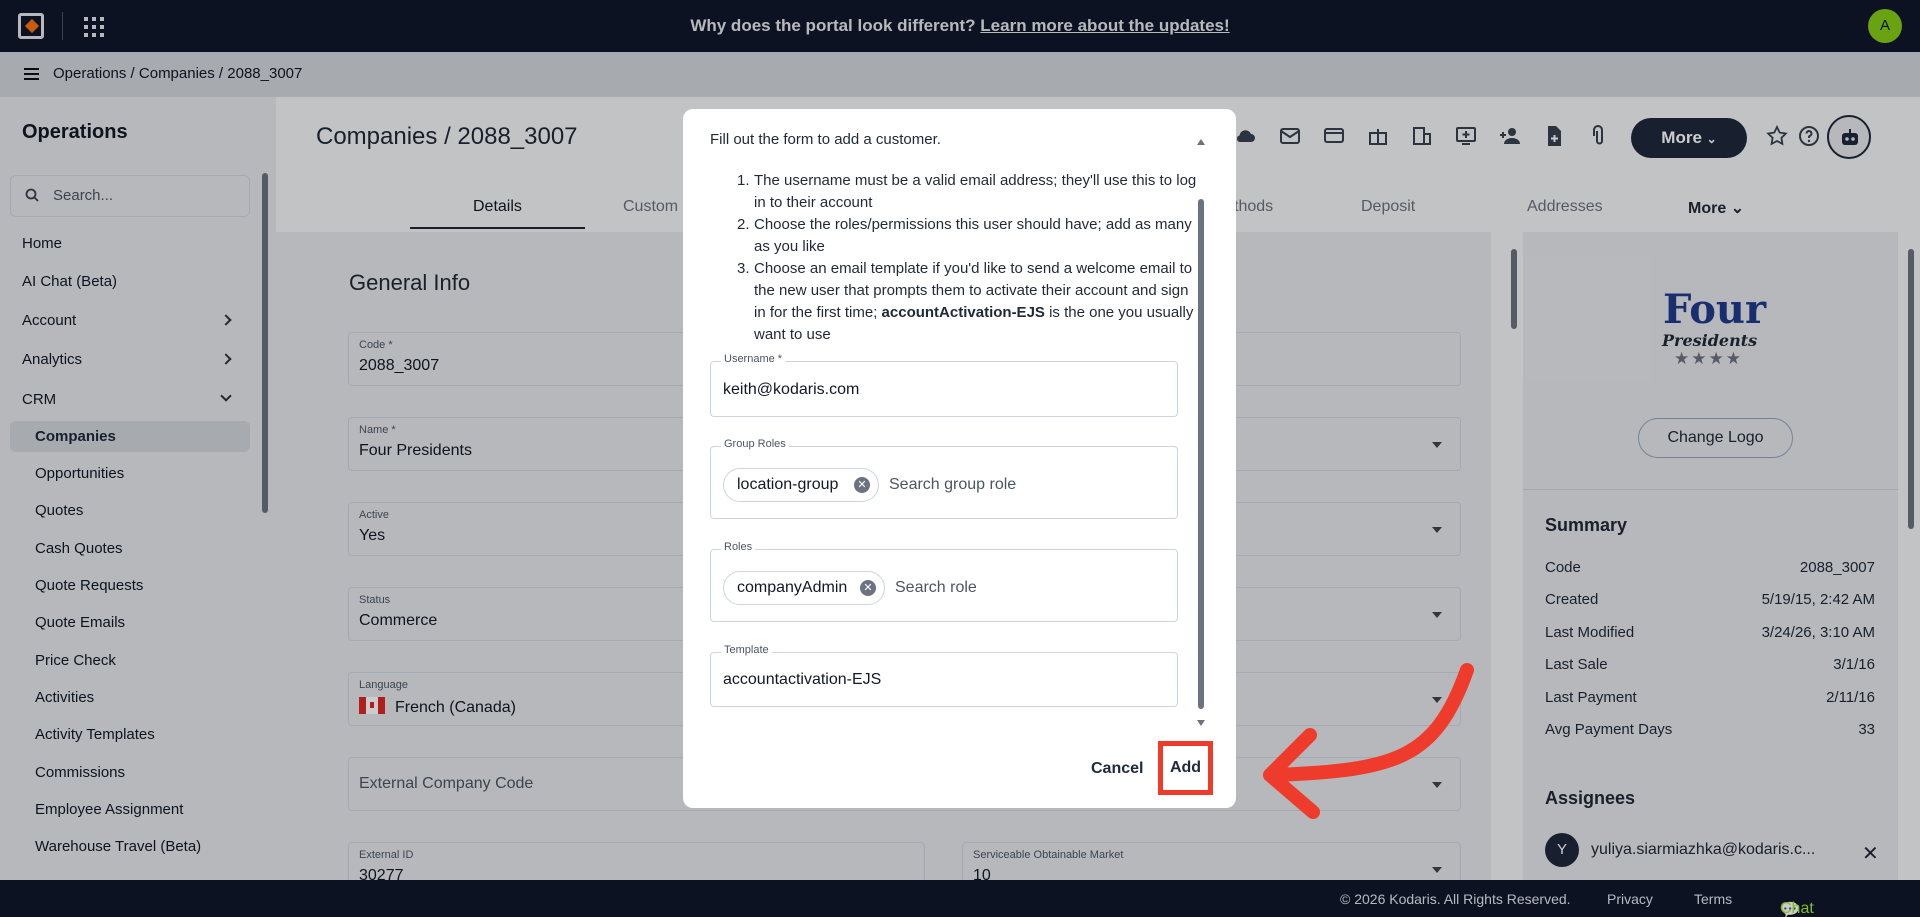 The image size is (1920, 917). I want to click on role-chip: companyAdmin ✕, so click(804, 588).